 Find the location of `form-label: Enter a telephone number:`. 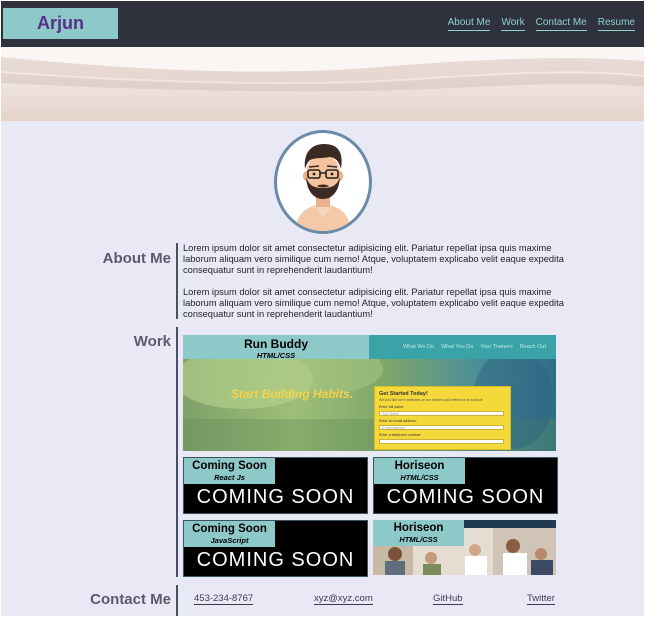

form-label: Enter a telephone number: is located at coordinates (400, 435).